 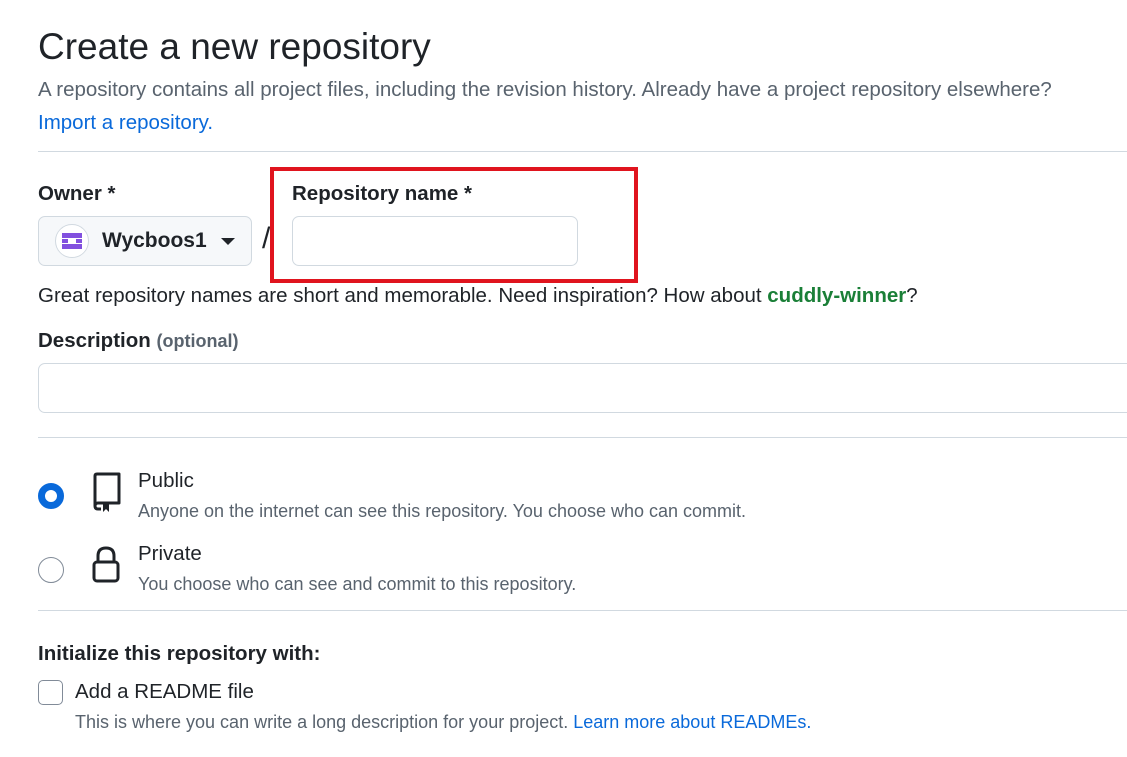 What do you see at coordinates (197, 341) in the screenshot?
I see `optional-tag: (optional)` at bounding box center [197, 341].